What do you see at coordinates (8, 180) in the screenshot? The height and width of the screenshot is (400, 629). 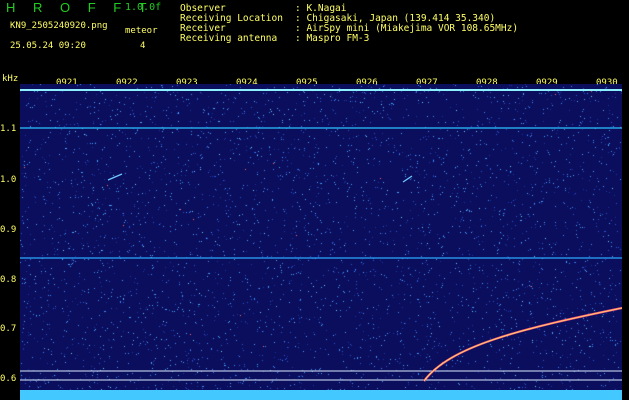 I see `y-tick-label: 1.0` at bounding box center [8, 180].